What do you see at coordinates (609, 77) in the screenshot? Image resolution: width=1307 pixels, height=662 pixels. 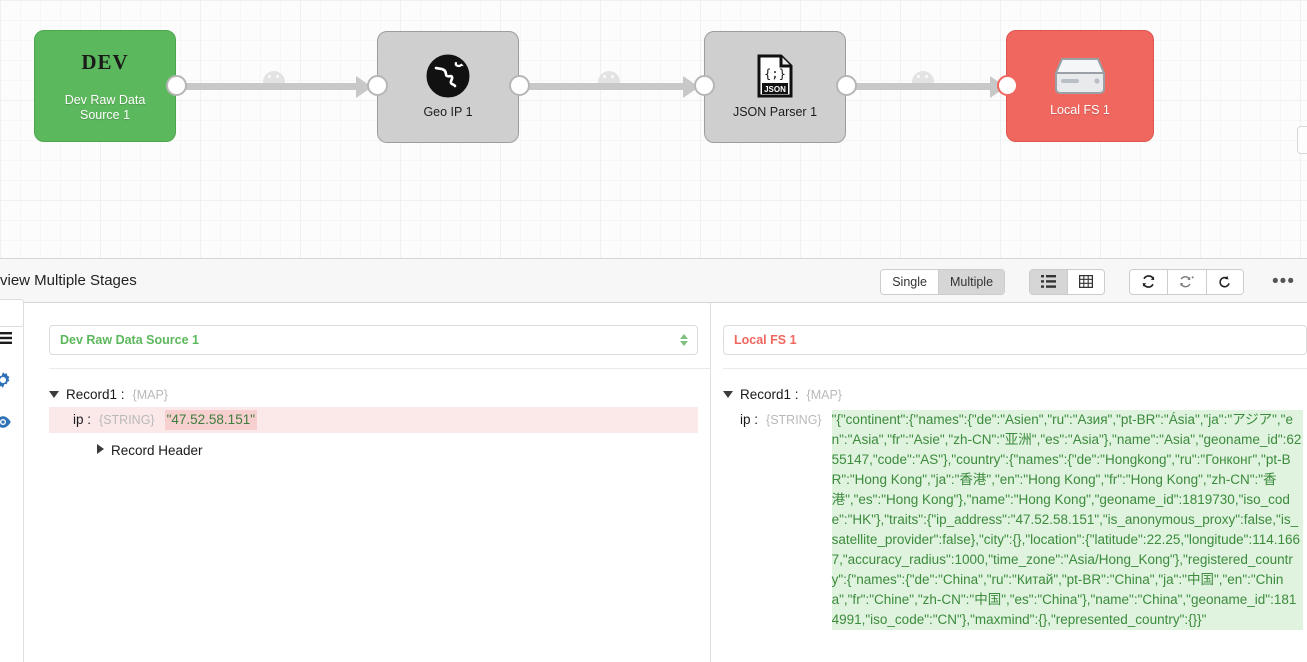 I see `pipeline-edge-2-record-badge` at bounding box center [609, 77].